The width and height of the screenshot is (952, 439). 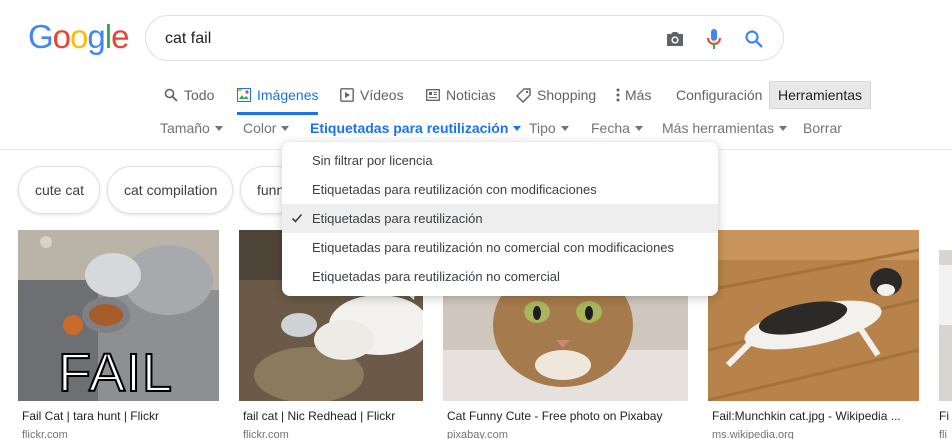 I want to click on filter-type: Tipo, so click(x=549, y=128).